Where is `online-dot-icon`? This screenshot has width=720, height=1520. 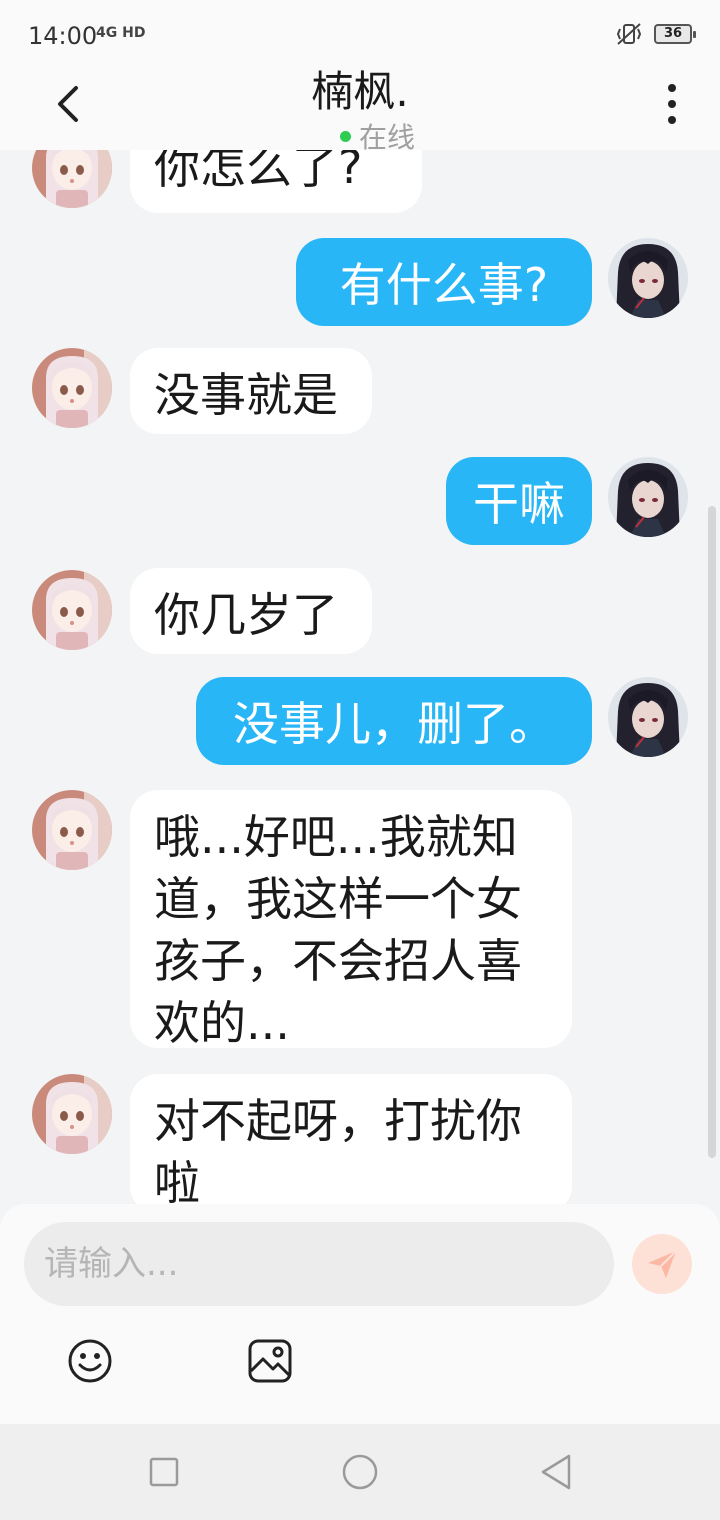 online-dot-icon is located at coordinates (345, 136).